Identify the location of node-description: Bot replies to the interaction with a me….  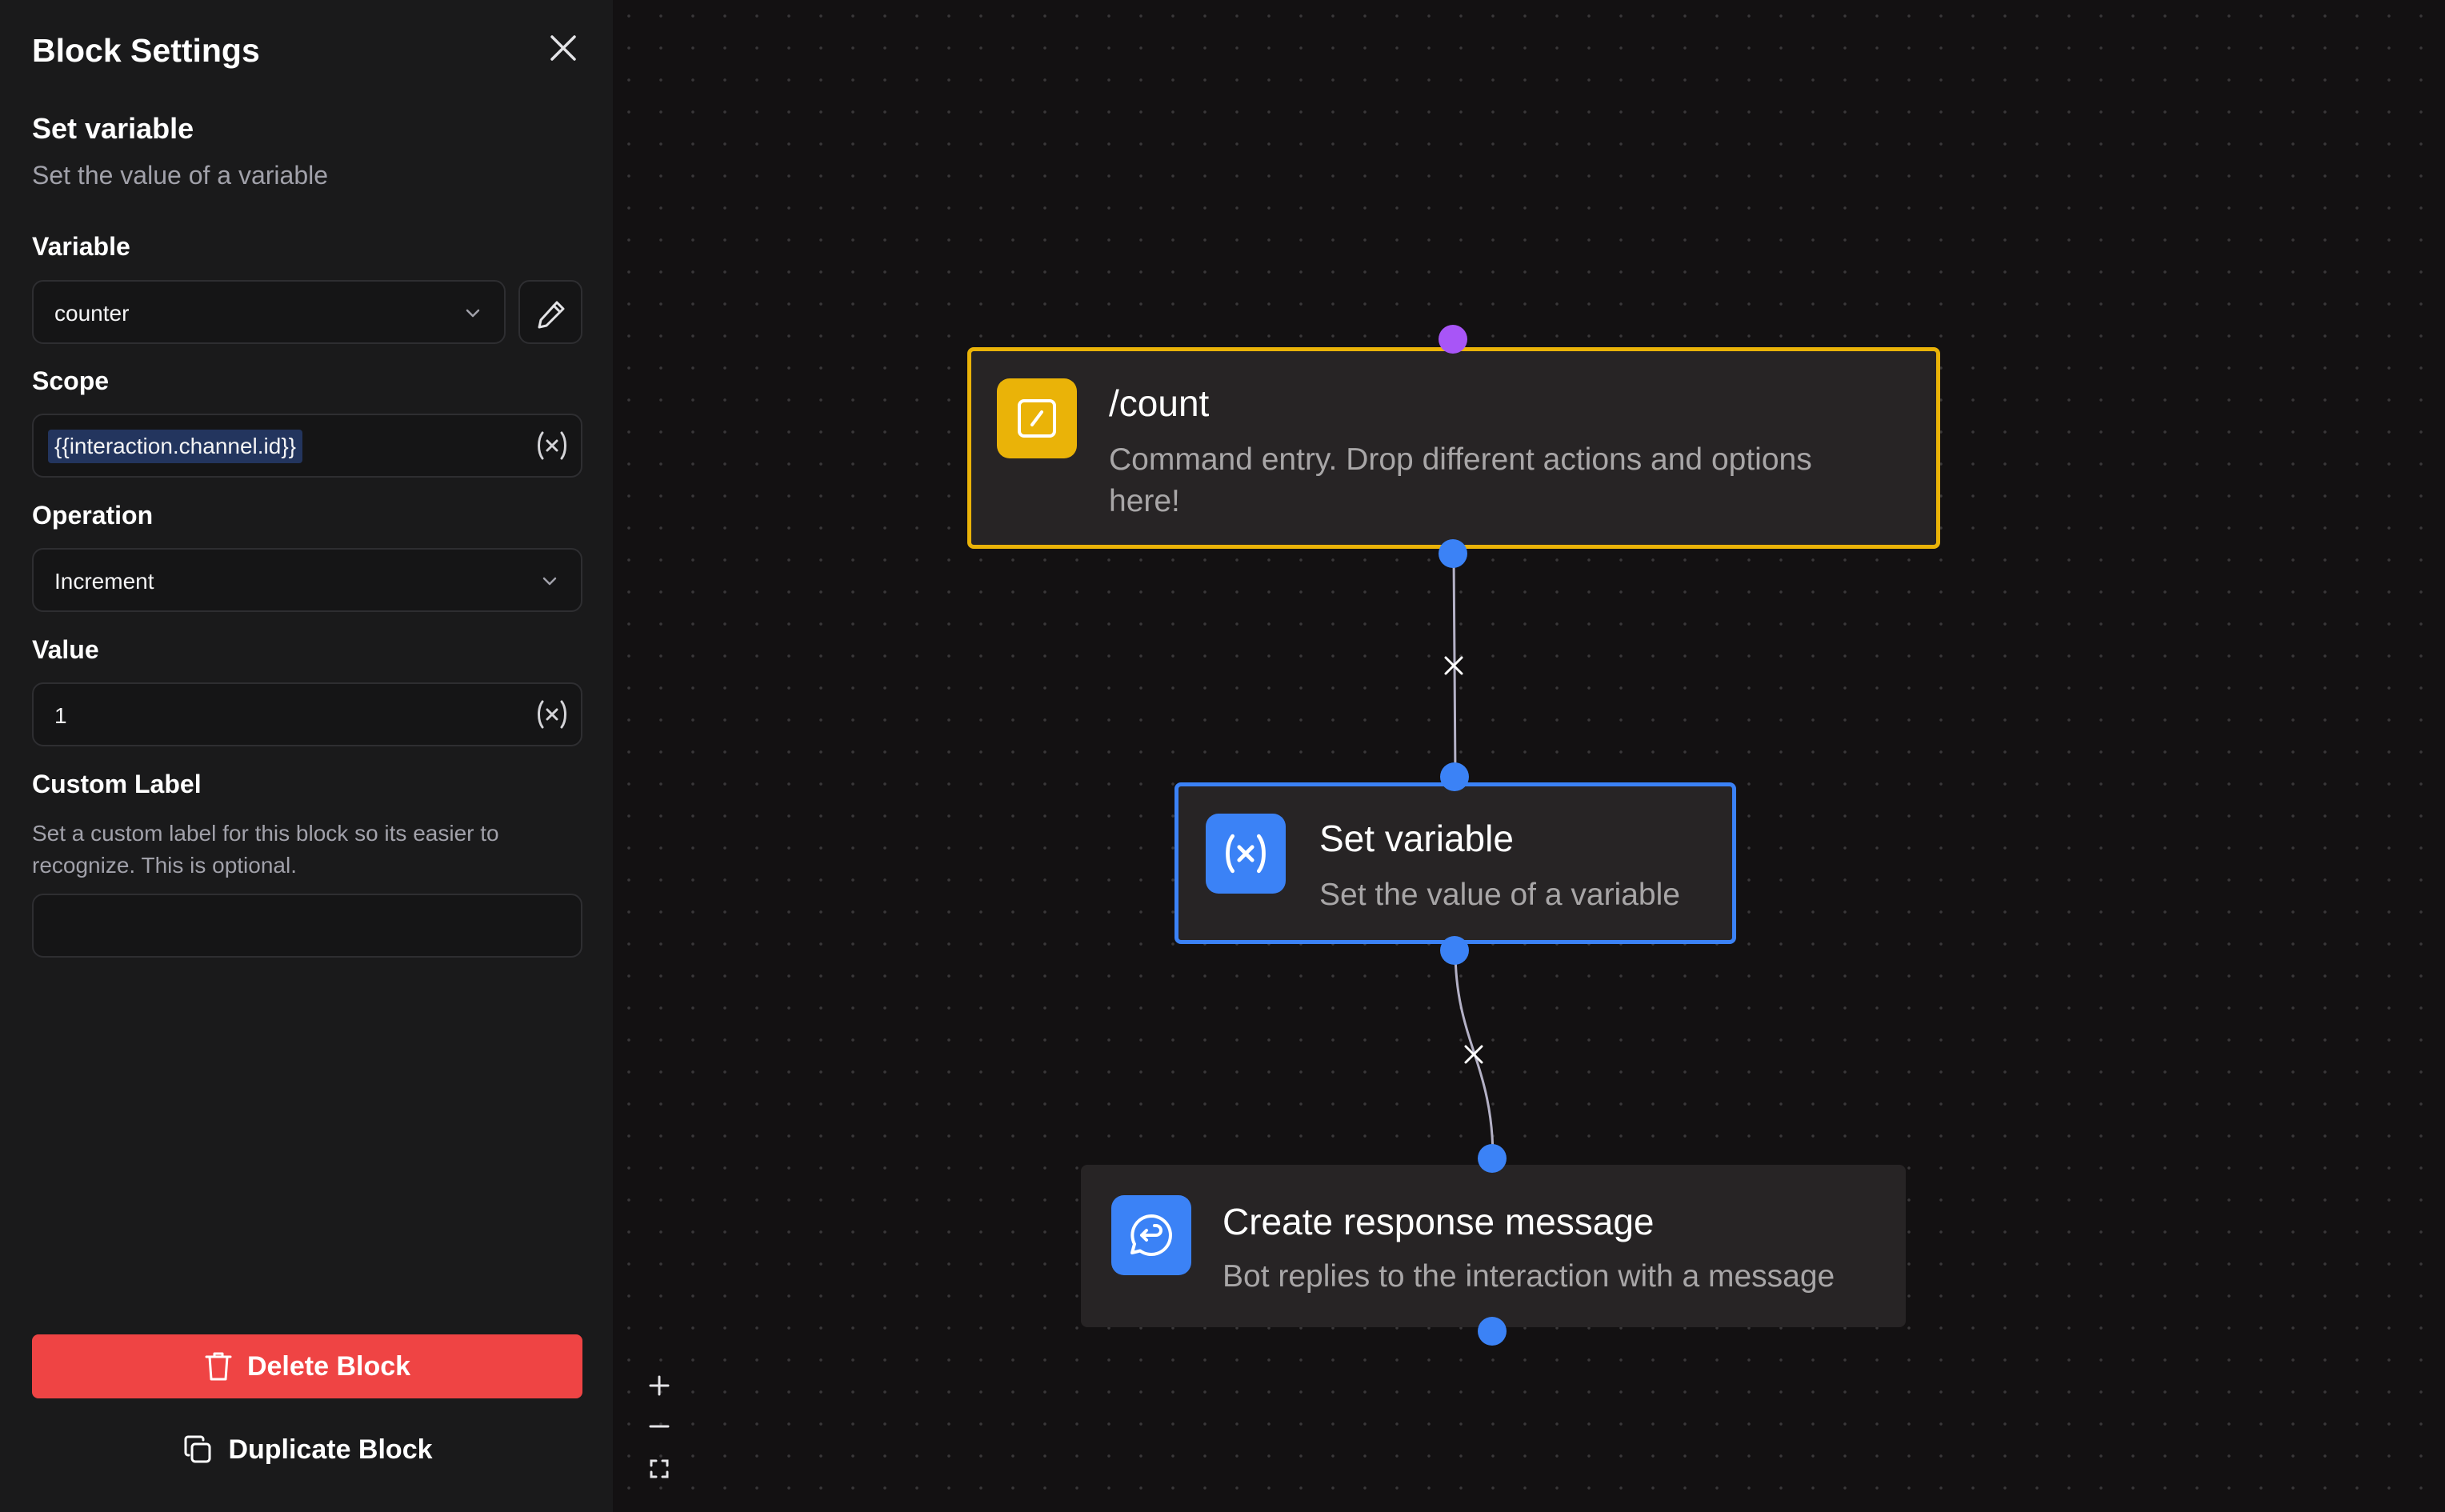
(1528, 1276).